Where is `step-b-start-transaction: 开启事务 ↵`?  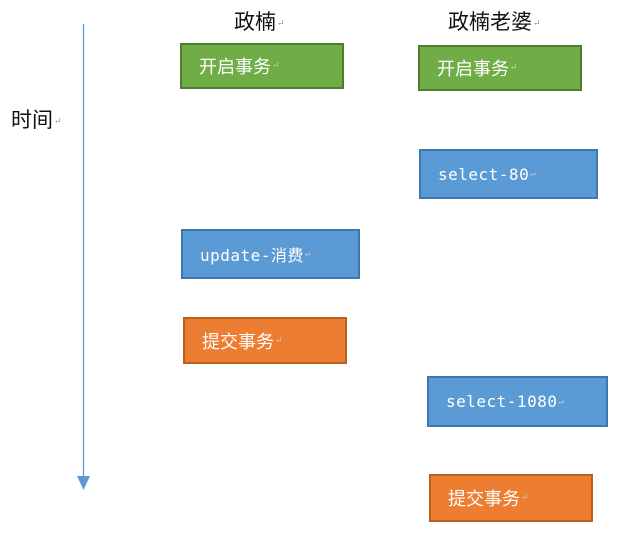 step-b-start-transaction: 开启事务 ↵ is located at coordinates (500, 68).